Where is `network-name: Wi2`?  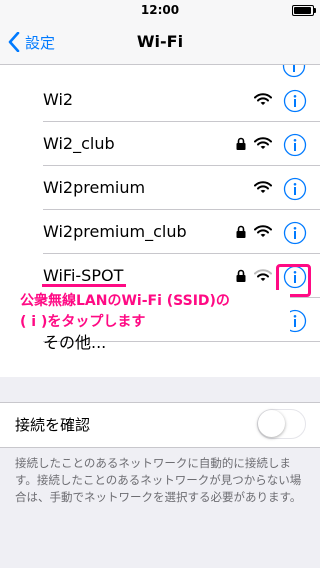 network-name: Wi2 is located at coordinates (58, 99).